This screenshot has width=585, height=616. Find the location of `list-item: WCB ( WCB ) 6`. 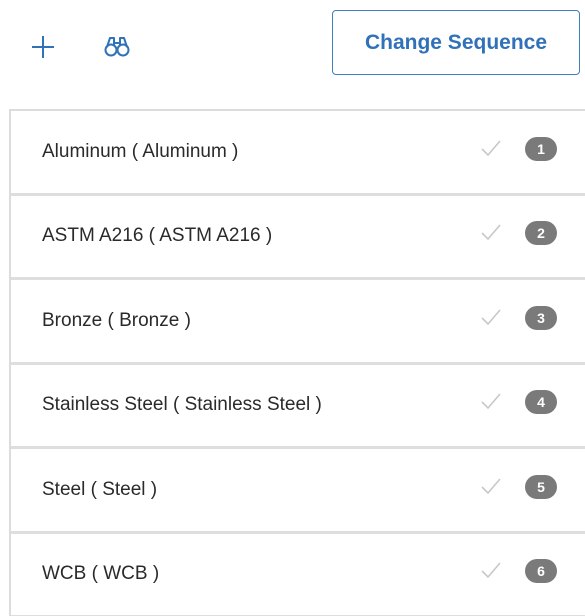

list-item: WCB ( WCB ) 6 is located at coordinates (298, 575).